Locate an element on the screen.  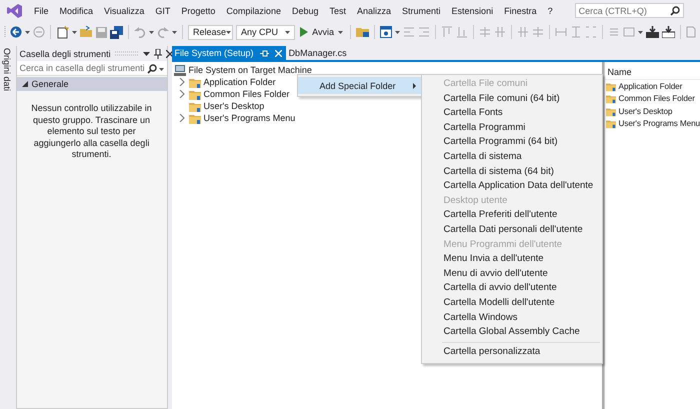
menu-item: Cartella Global Assembly Cache is located at coordinates (512, 332).